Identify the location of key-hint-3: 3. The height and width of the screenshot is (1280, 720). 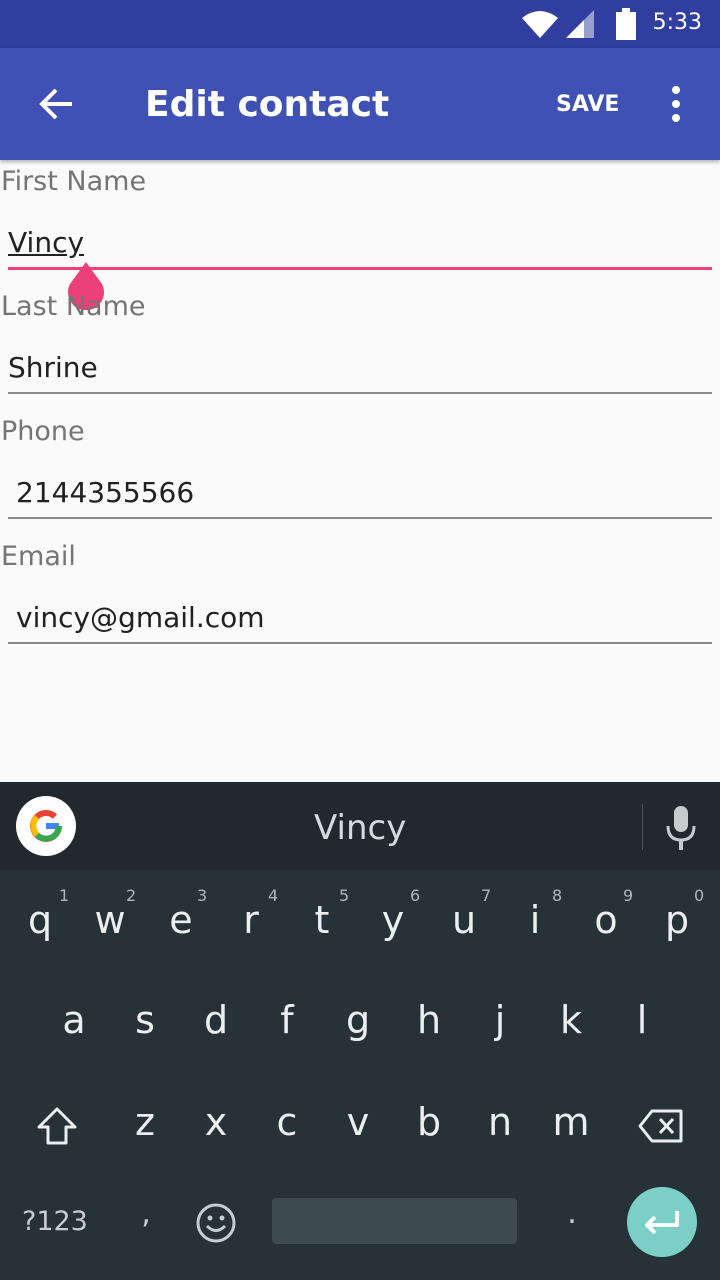
(202, 895).